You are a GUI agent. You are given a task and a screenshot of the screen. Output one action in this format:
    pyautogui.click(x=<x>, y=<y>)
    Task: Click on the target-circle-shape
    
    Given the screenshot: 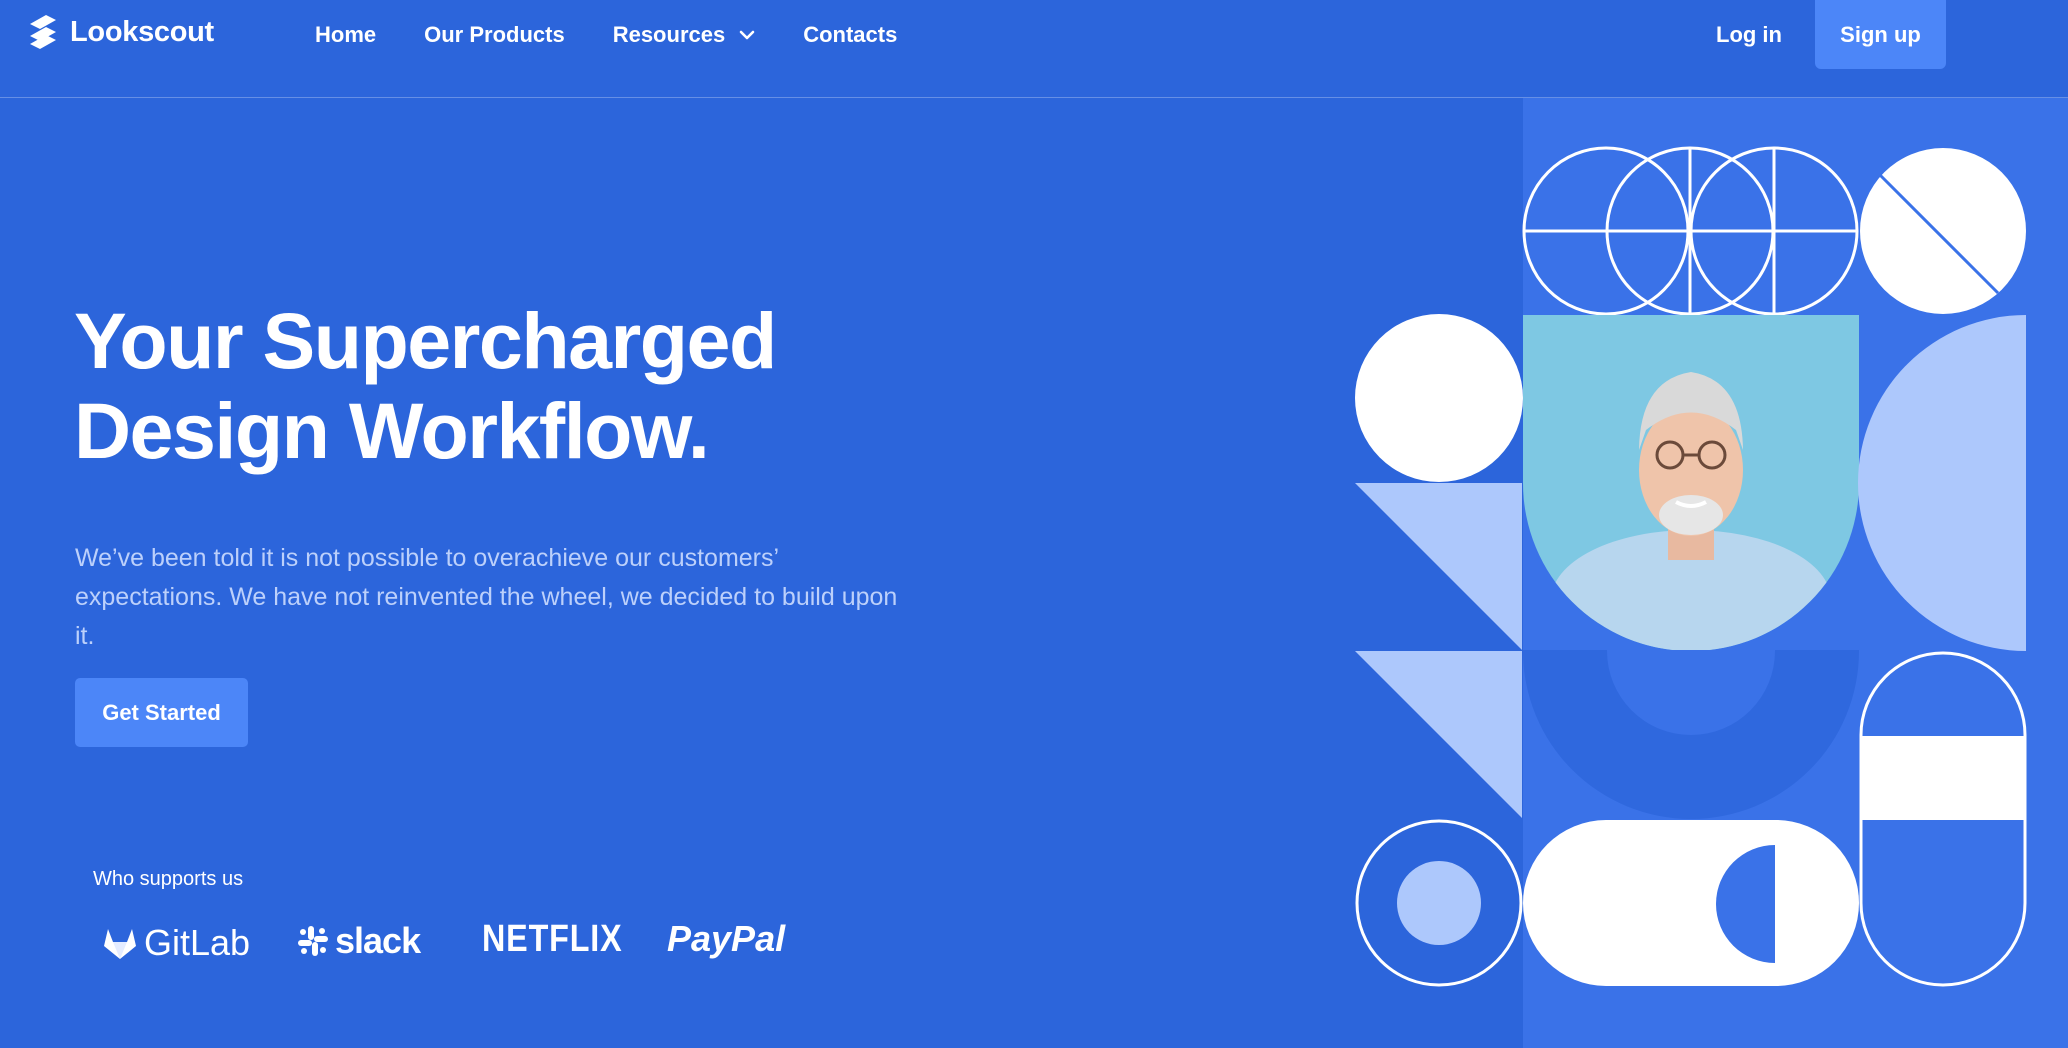 What is the action you would take?
    pyautogui.click(x=1439, y=903)
    